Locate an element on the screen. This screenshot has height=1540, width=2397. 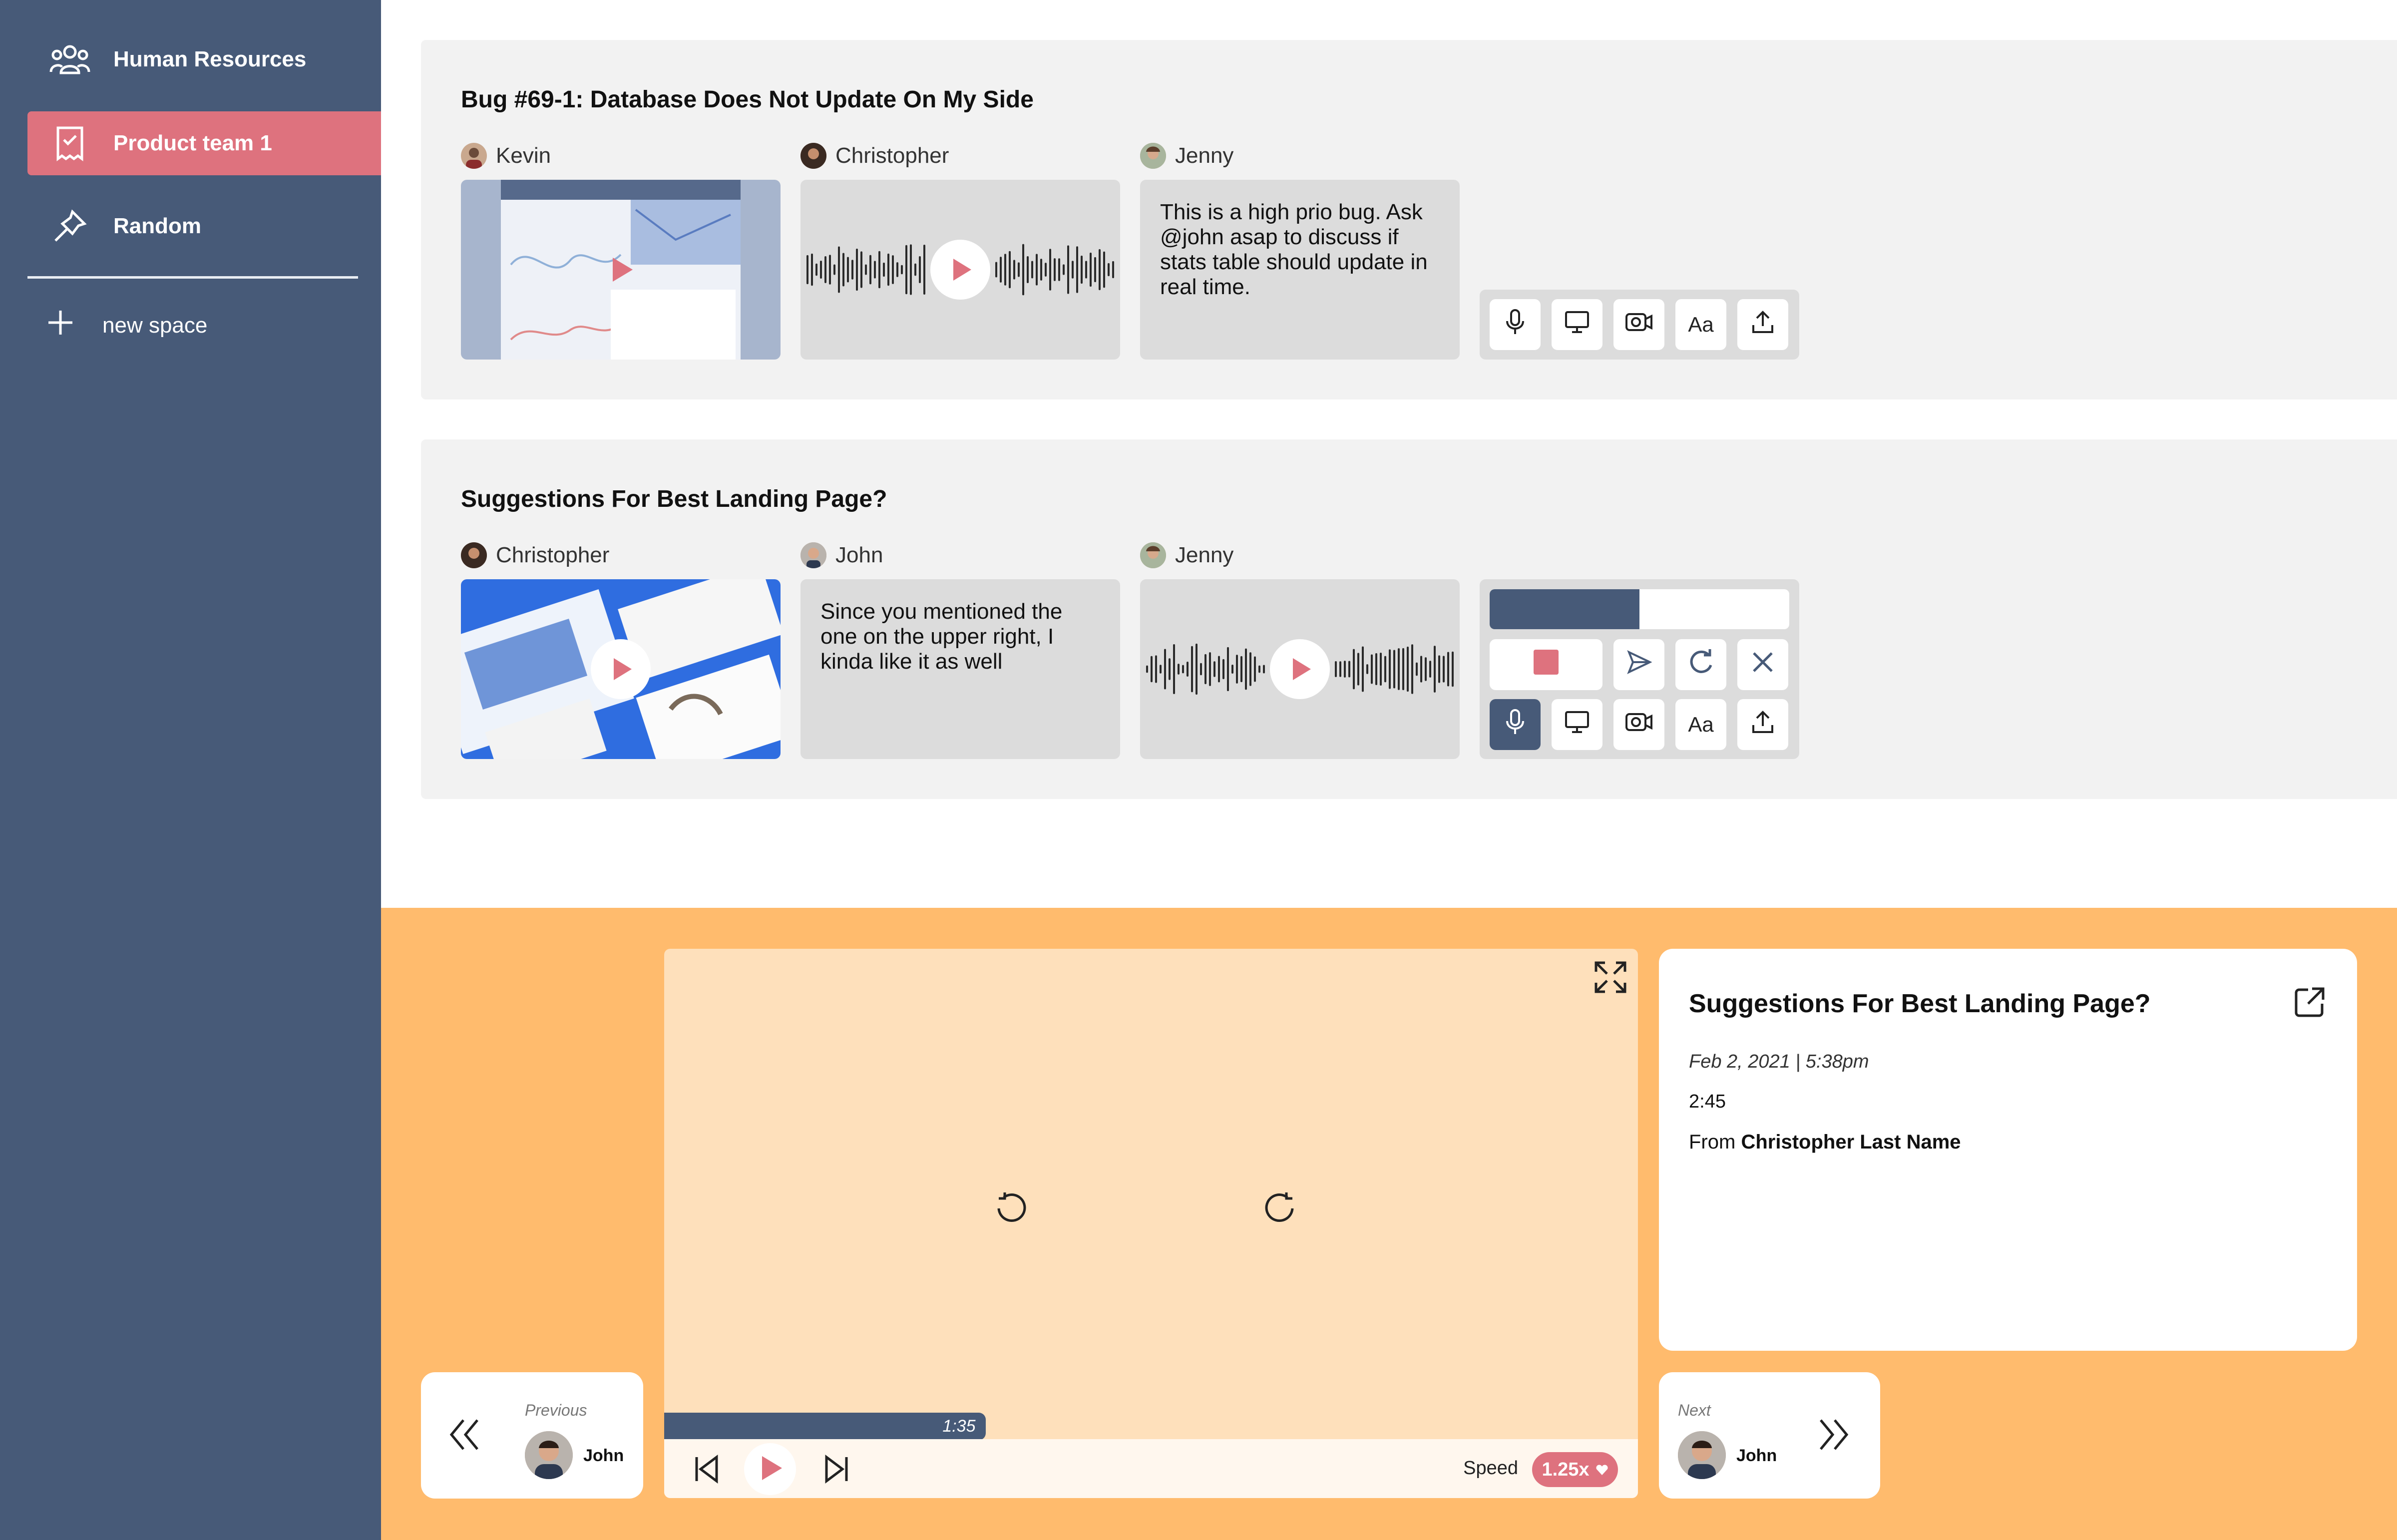
upload-icon is located at coordinates (1762, 324).